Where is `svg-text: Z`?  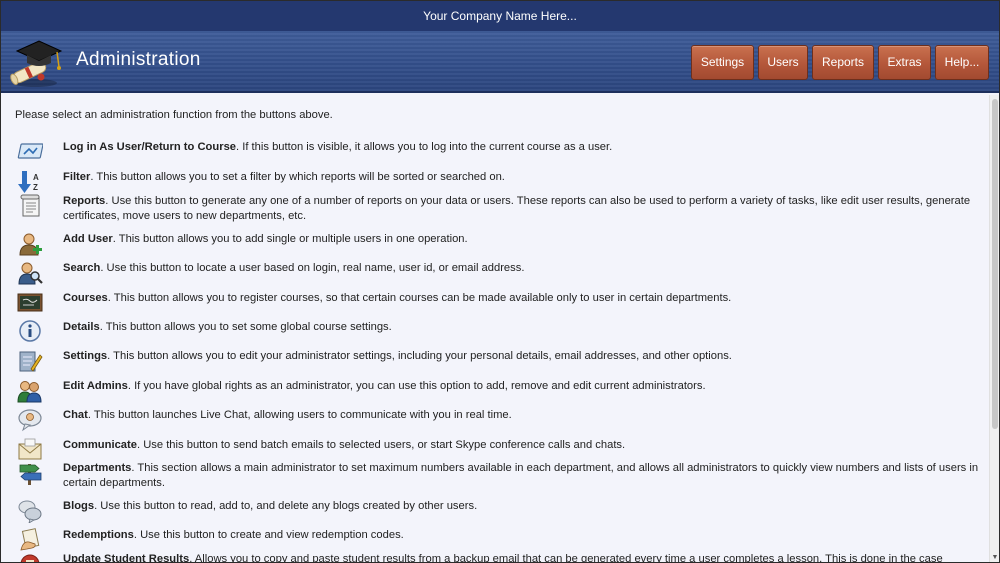 svg-text: Z is located at coordinates (35, 187).